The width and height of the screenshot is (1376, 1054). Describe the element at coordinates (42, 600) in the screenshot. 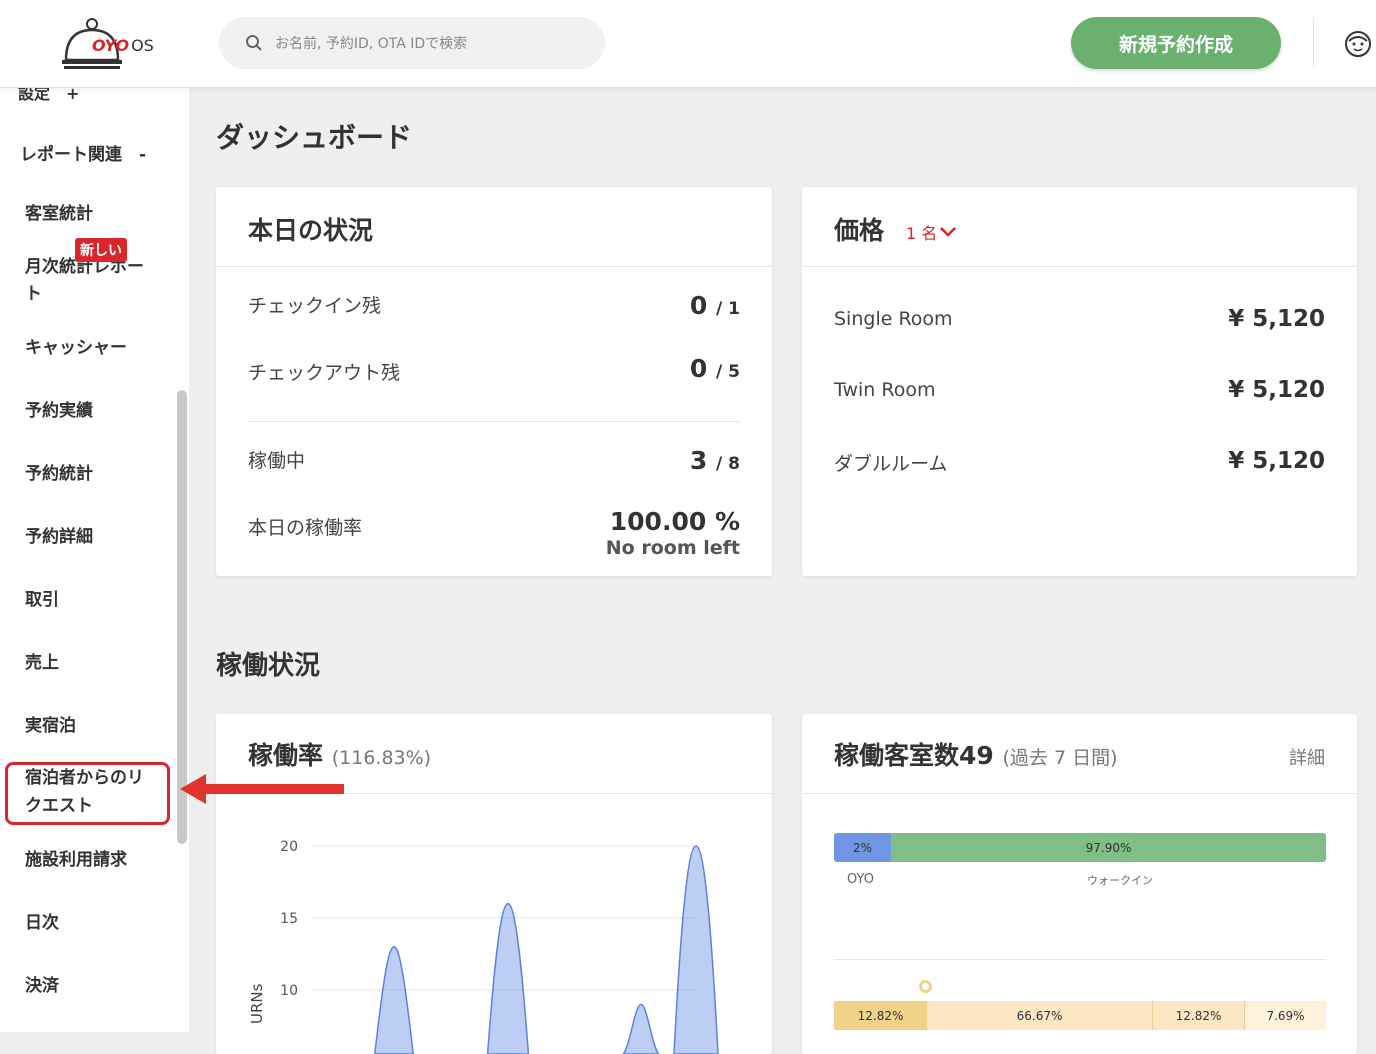

I see `sidebar-item-transactions: 取引` at that location.